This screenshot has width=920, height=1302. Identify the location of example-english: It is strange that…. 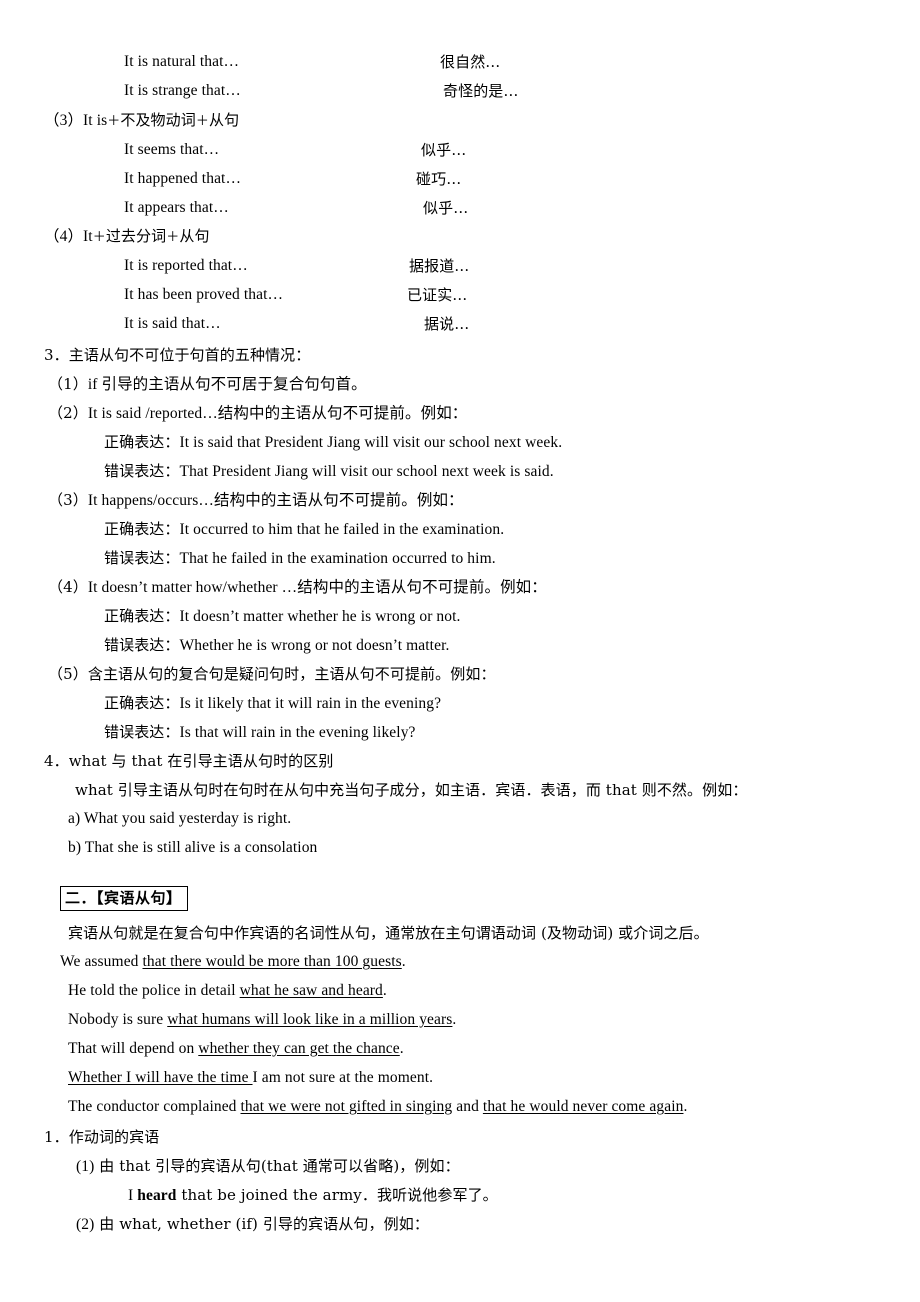
(182, 90).